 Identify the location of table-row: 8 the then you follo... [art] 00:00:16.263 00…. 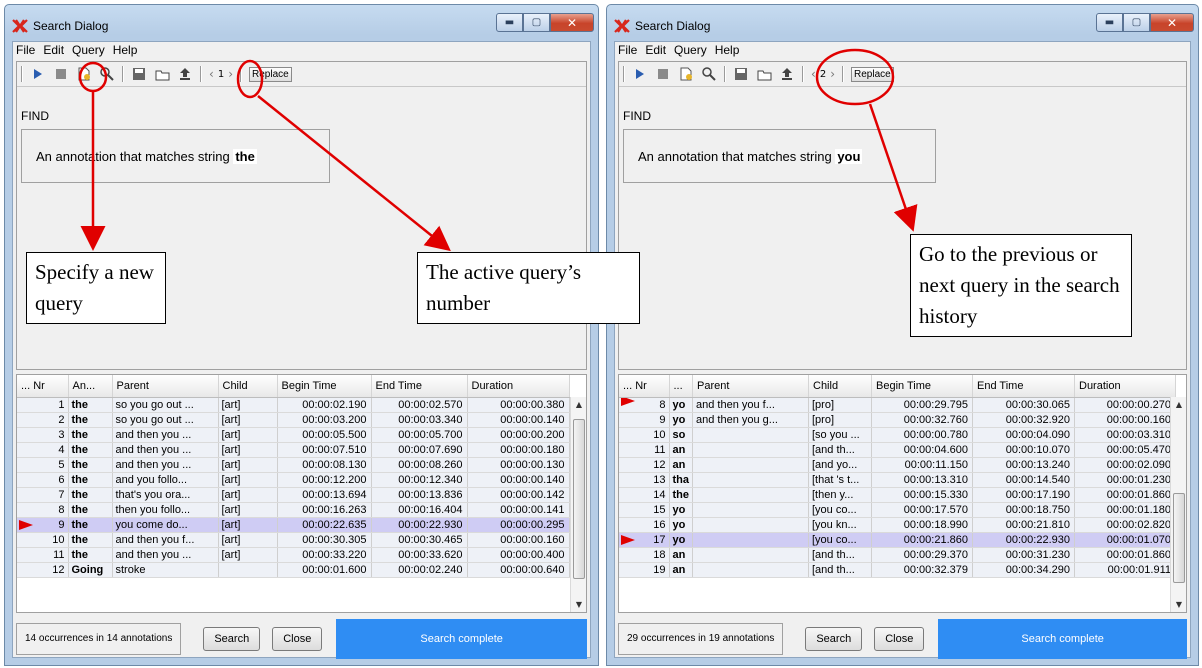
(293, 510).